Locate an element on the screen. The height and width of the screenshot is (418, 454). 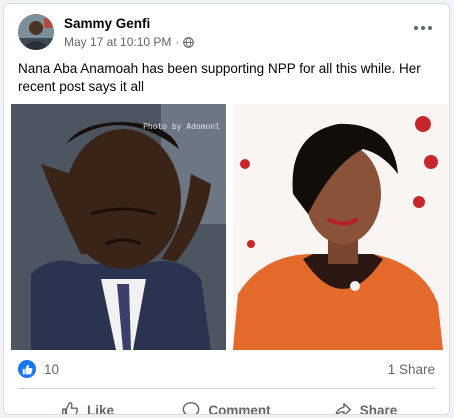
post-meta: May 17 at 10:10 PM · is located at coordinates (129, 42).